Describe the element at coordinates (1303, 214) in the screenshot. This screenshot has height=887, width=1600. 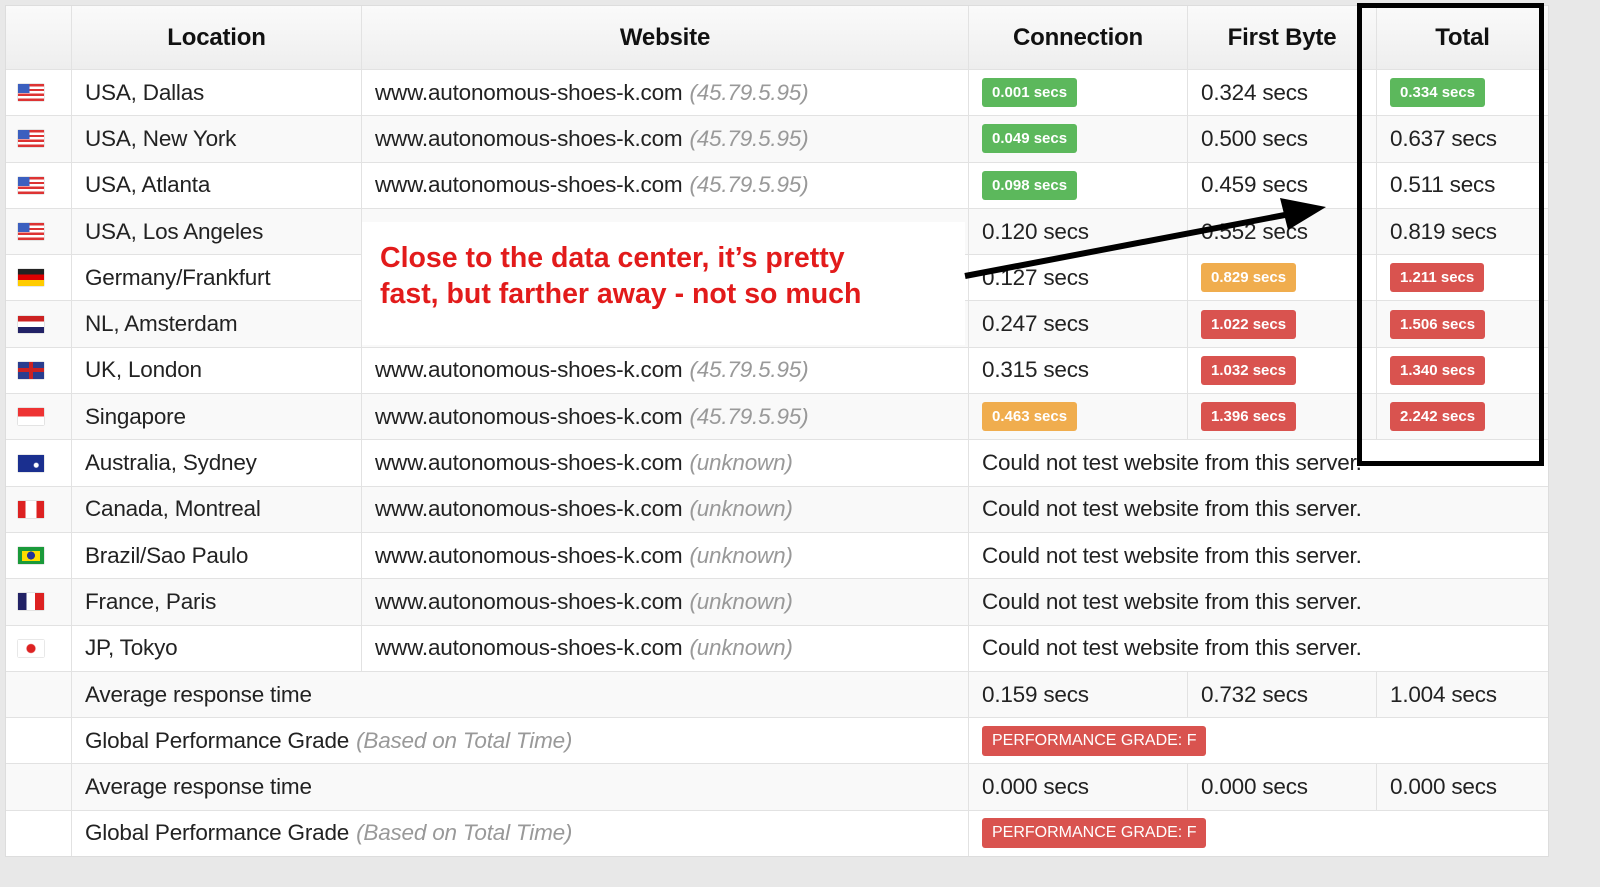
I see `arrow-head` at that location.